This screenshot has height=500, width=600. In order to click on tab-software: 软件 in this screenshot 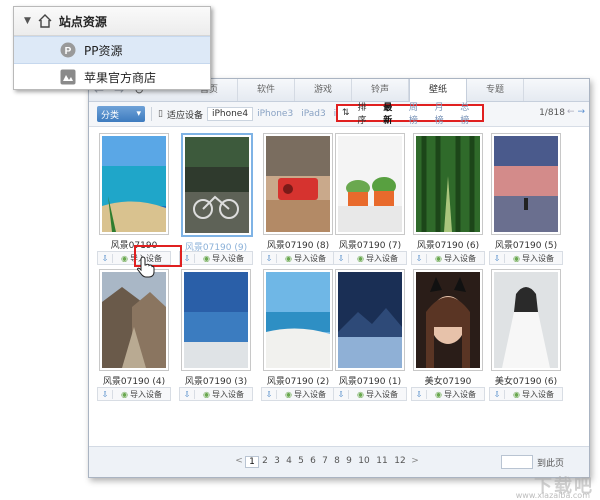, I will do `click(266, 90)`.